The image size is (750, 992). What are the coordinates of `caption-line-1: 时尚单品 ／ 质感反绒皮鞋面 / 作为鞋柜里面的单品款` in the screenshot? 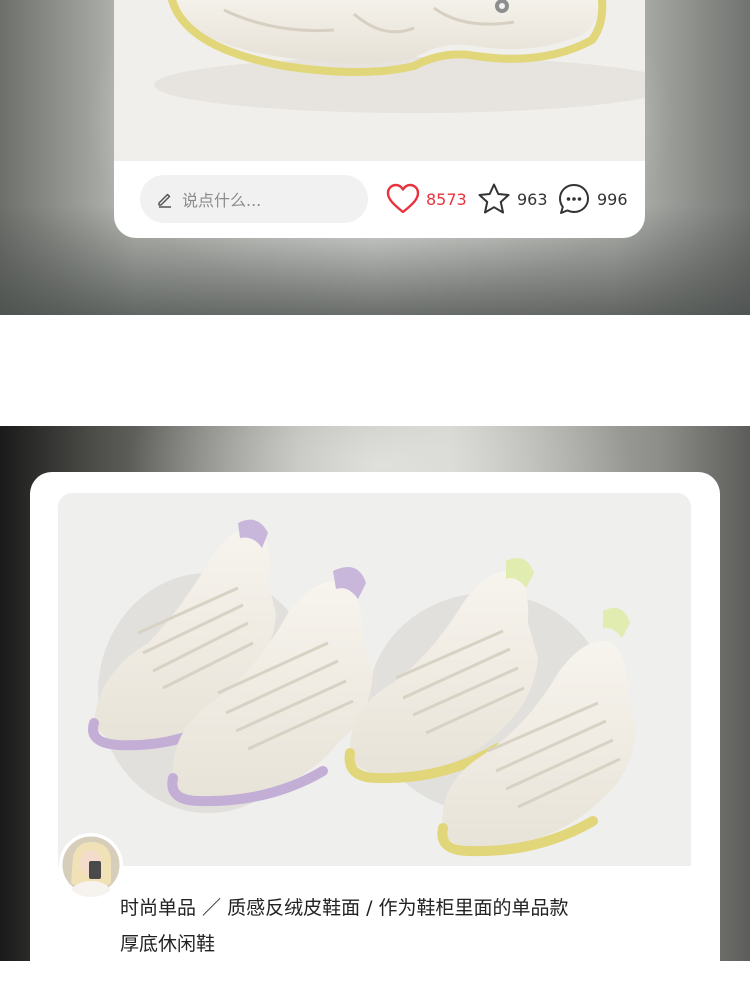 It's located at (344, 908).